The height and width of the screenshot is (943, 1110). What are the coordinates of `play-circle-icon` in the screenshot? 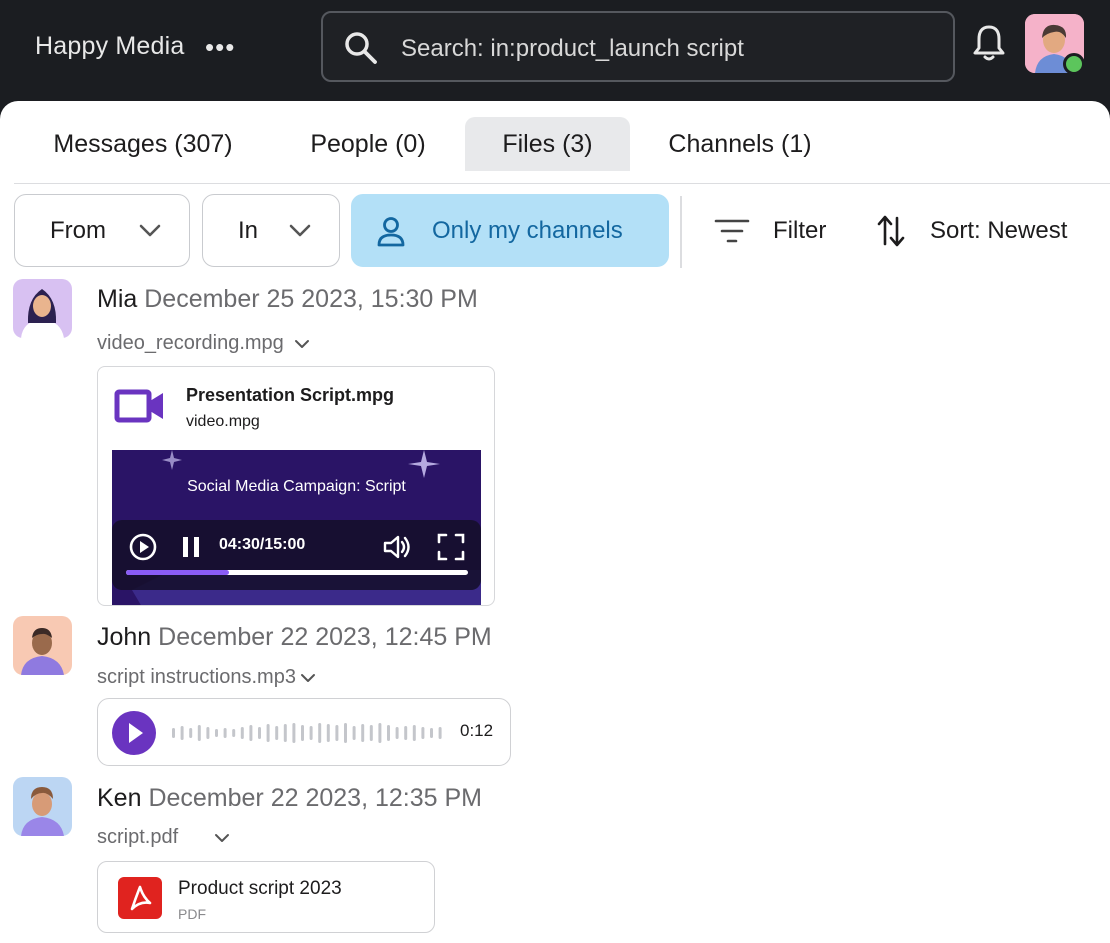 It's located at (143, 547).